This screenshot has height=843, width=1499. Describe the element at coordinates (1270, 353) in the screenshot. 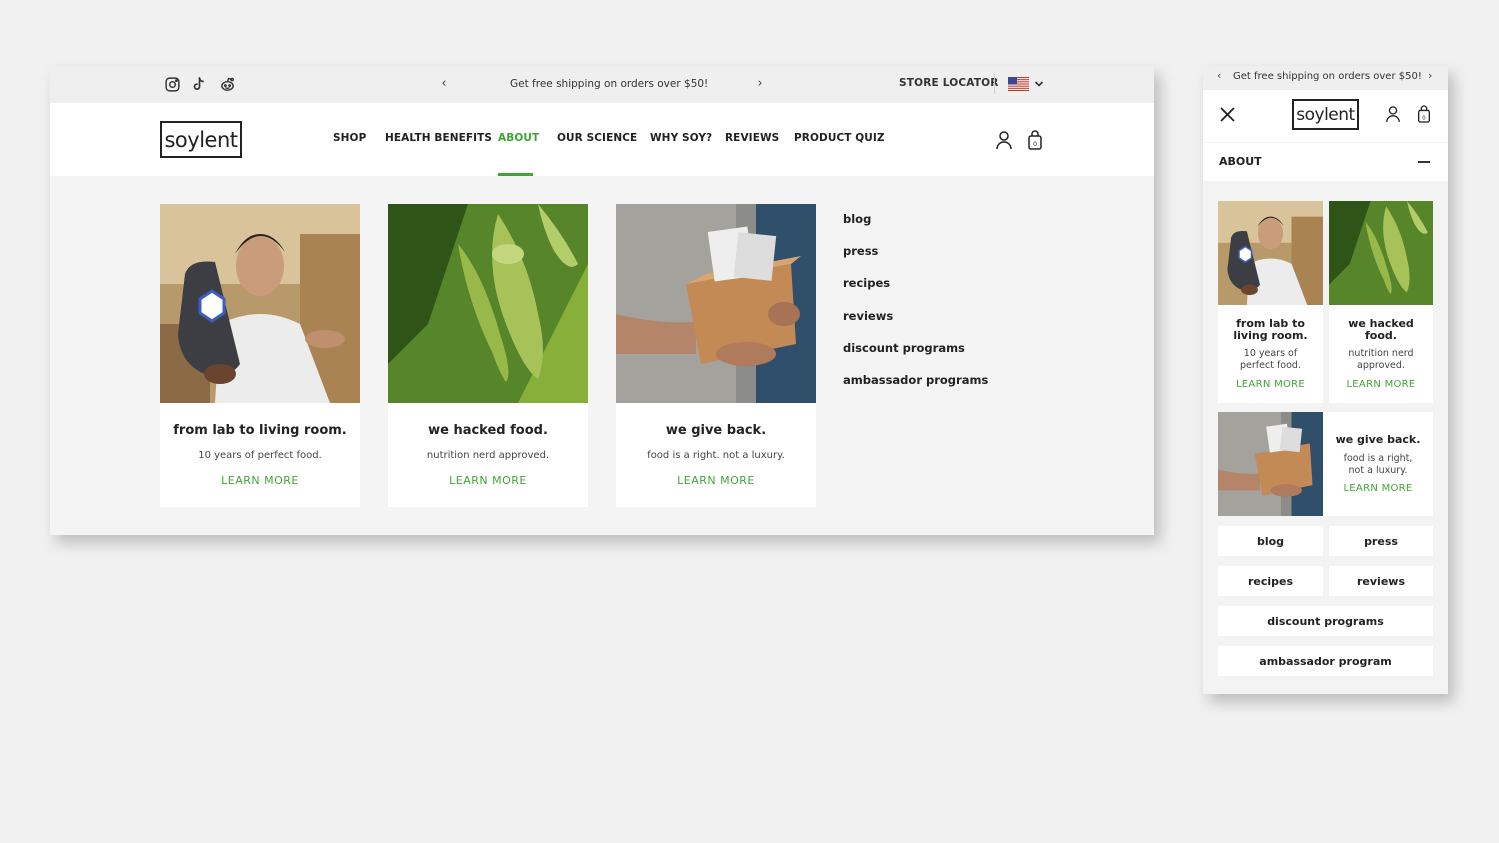

I see `card-subtitle-line1: 10 years of` at that location.